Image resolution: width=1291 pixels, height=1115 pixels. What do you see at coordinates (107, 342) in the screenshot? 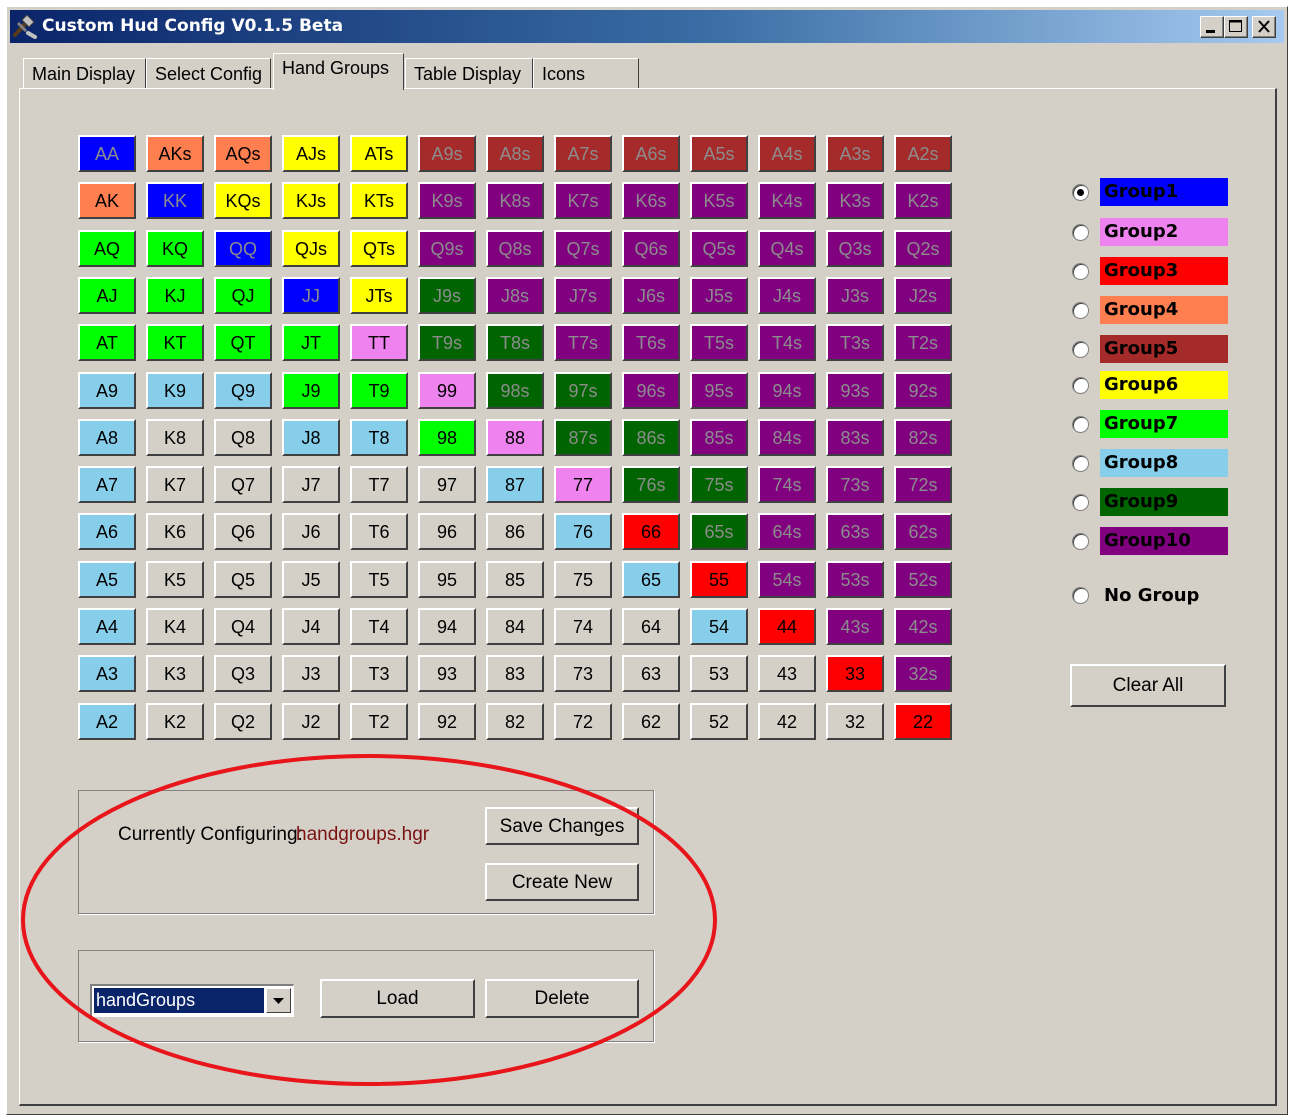
I see `hand-cell: AT` at bounding box center [107, 342].